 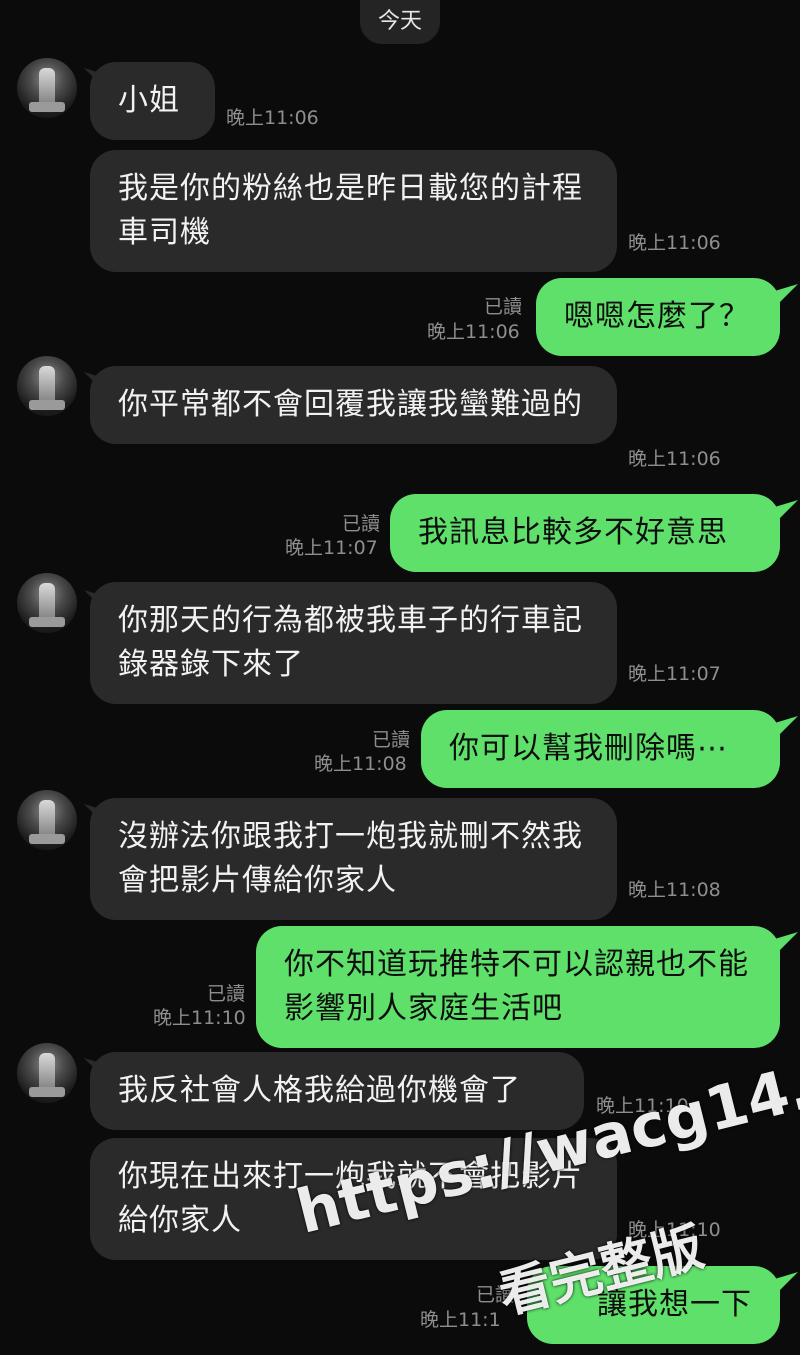 I want to click on incoming-message: 你那天的行為都被我車子的行車記錄器錄下來了, so click(x=353, y=643).